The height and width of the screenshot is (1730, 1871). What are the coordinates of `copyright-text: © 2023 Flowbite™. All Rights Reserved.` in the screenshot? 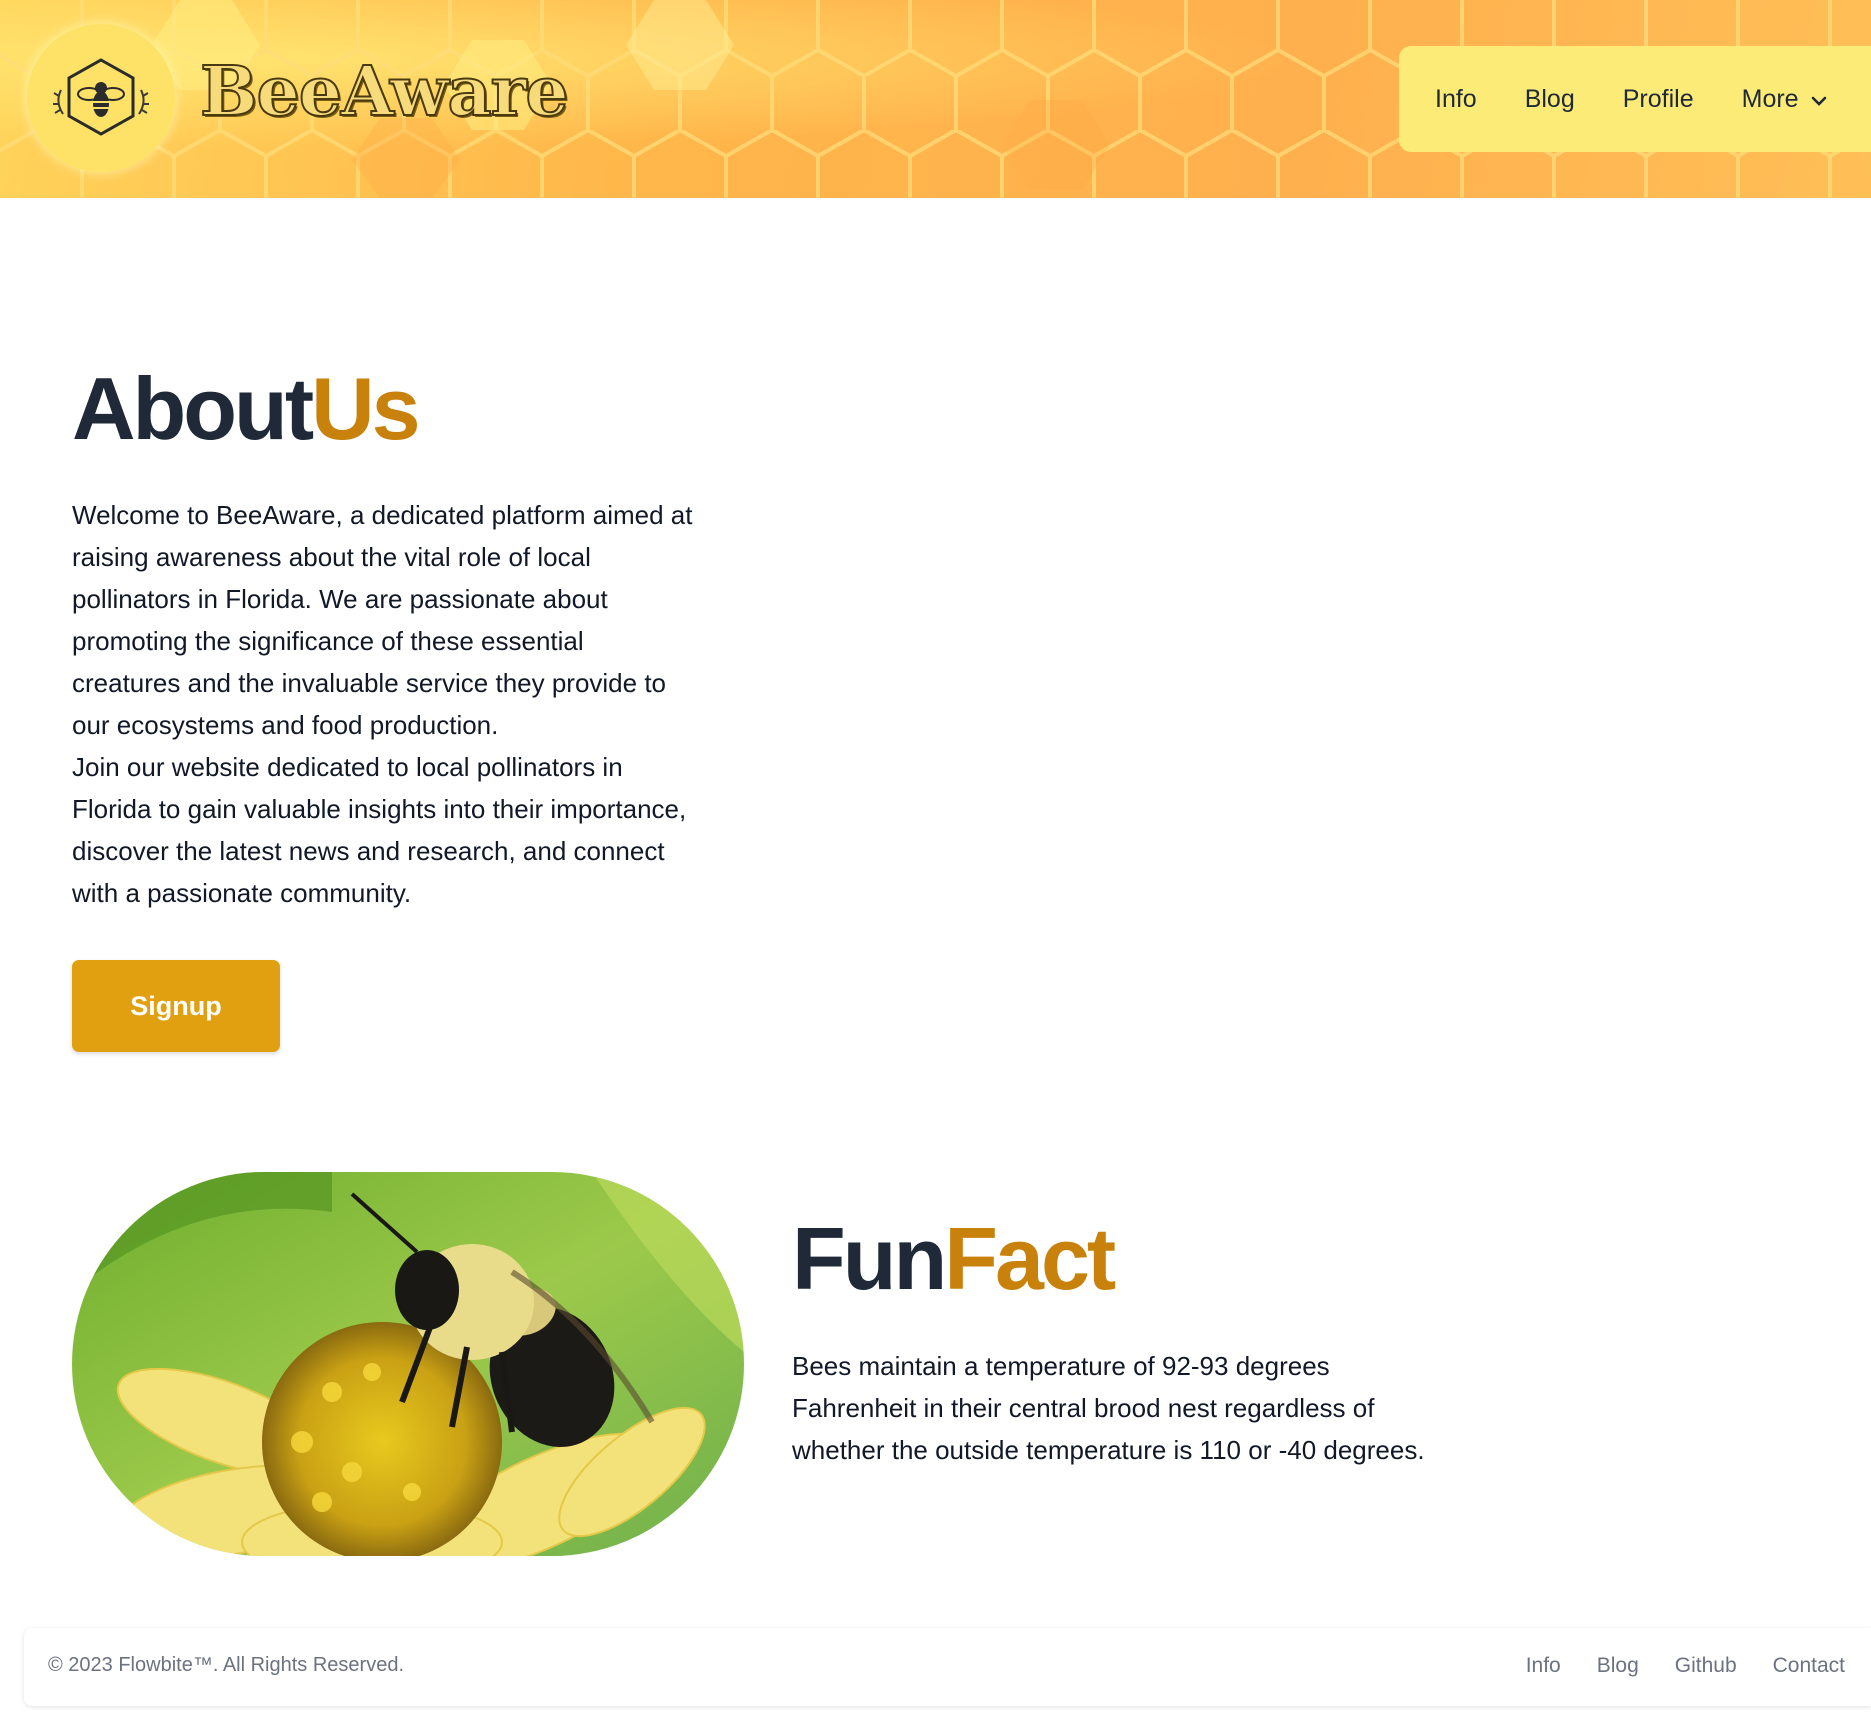 It's located at (226, 1665).